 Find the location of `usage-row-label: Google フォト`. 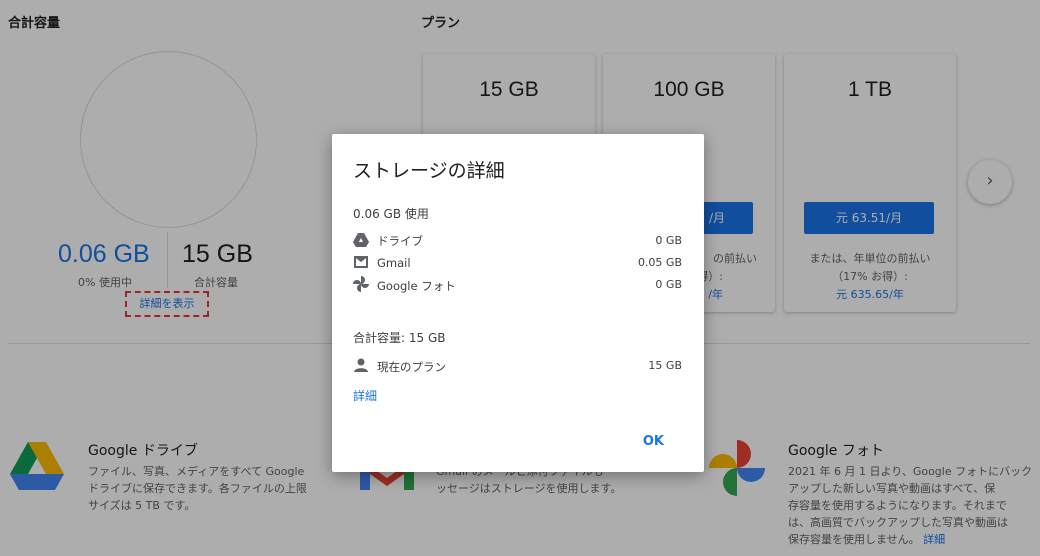

usage-row-label: Google フォト is located at coordinates (416, 286).